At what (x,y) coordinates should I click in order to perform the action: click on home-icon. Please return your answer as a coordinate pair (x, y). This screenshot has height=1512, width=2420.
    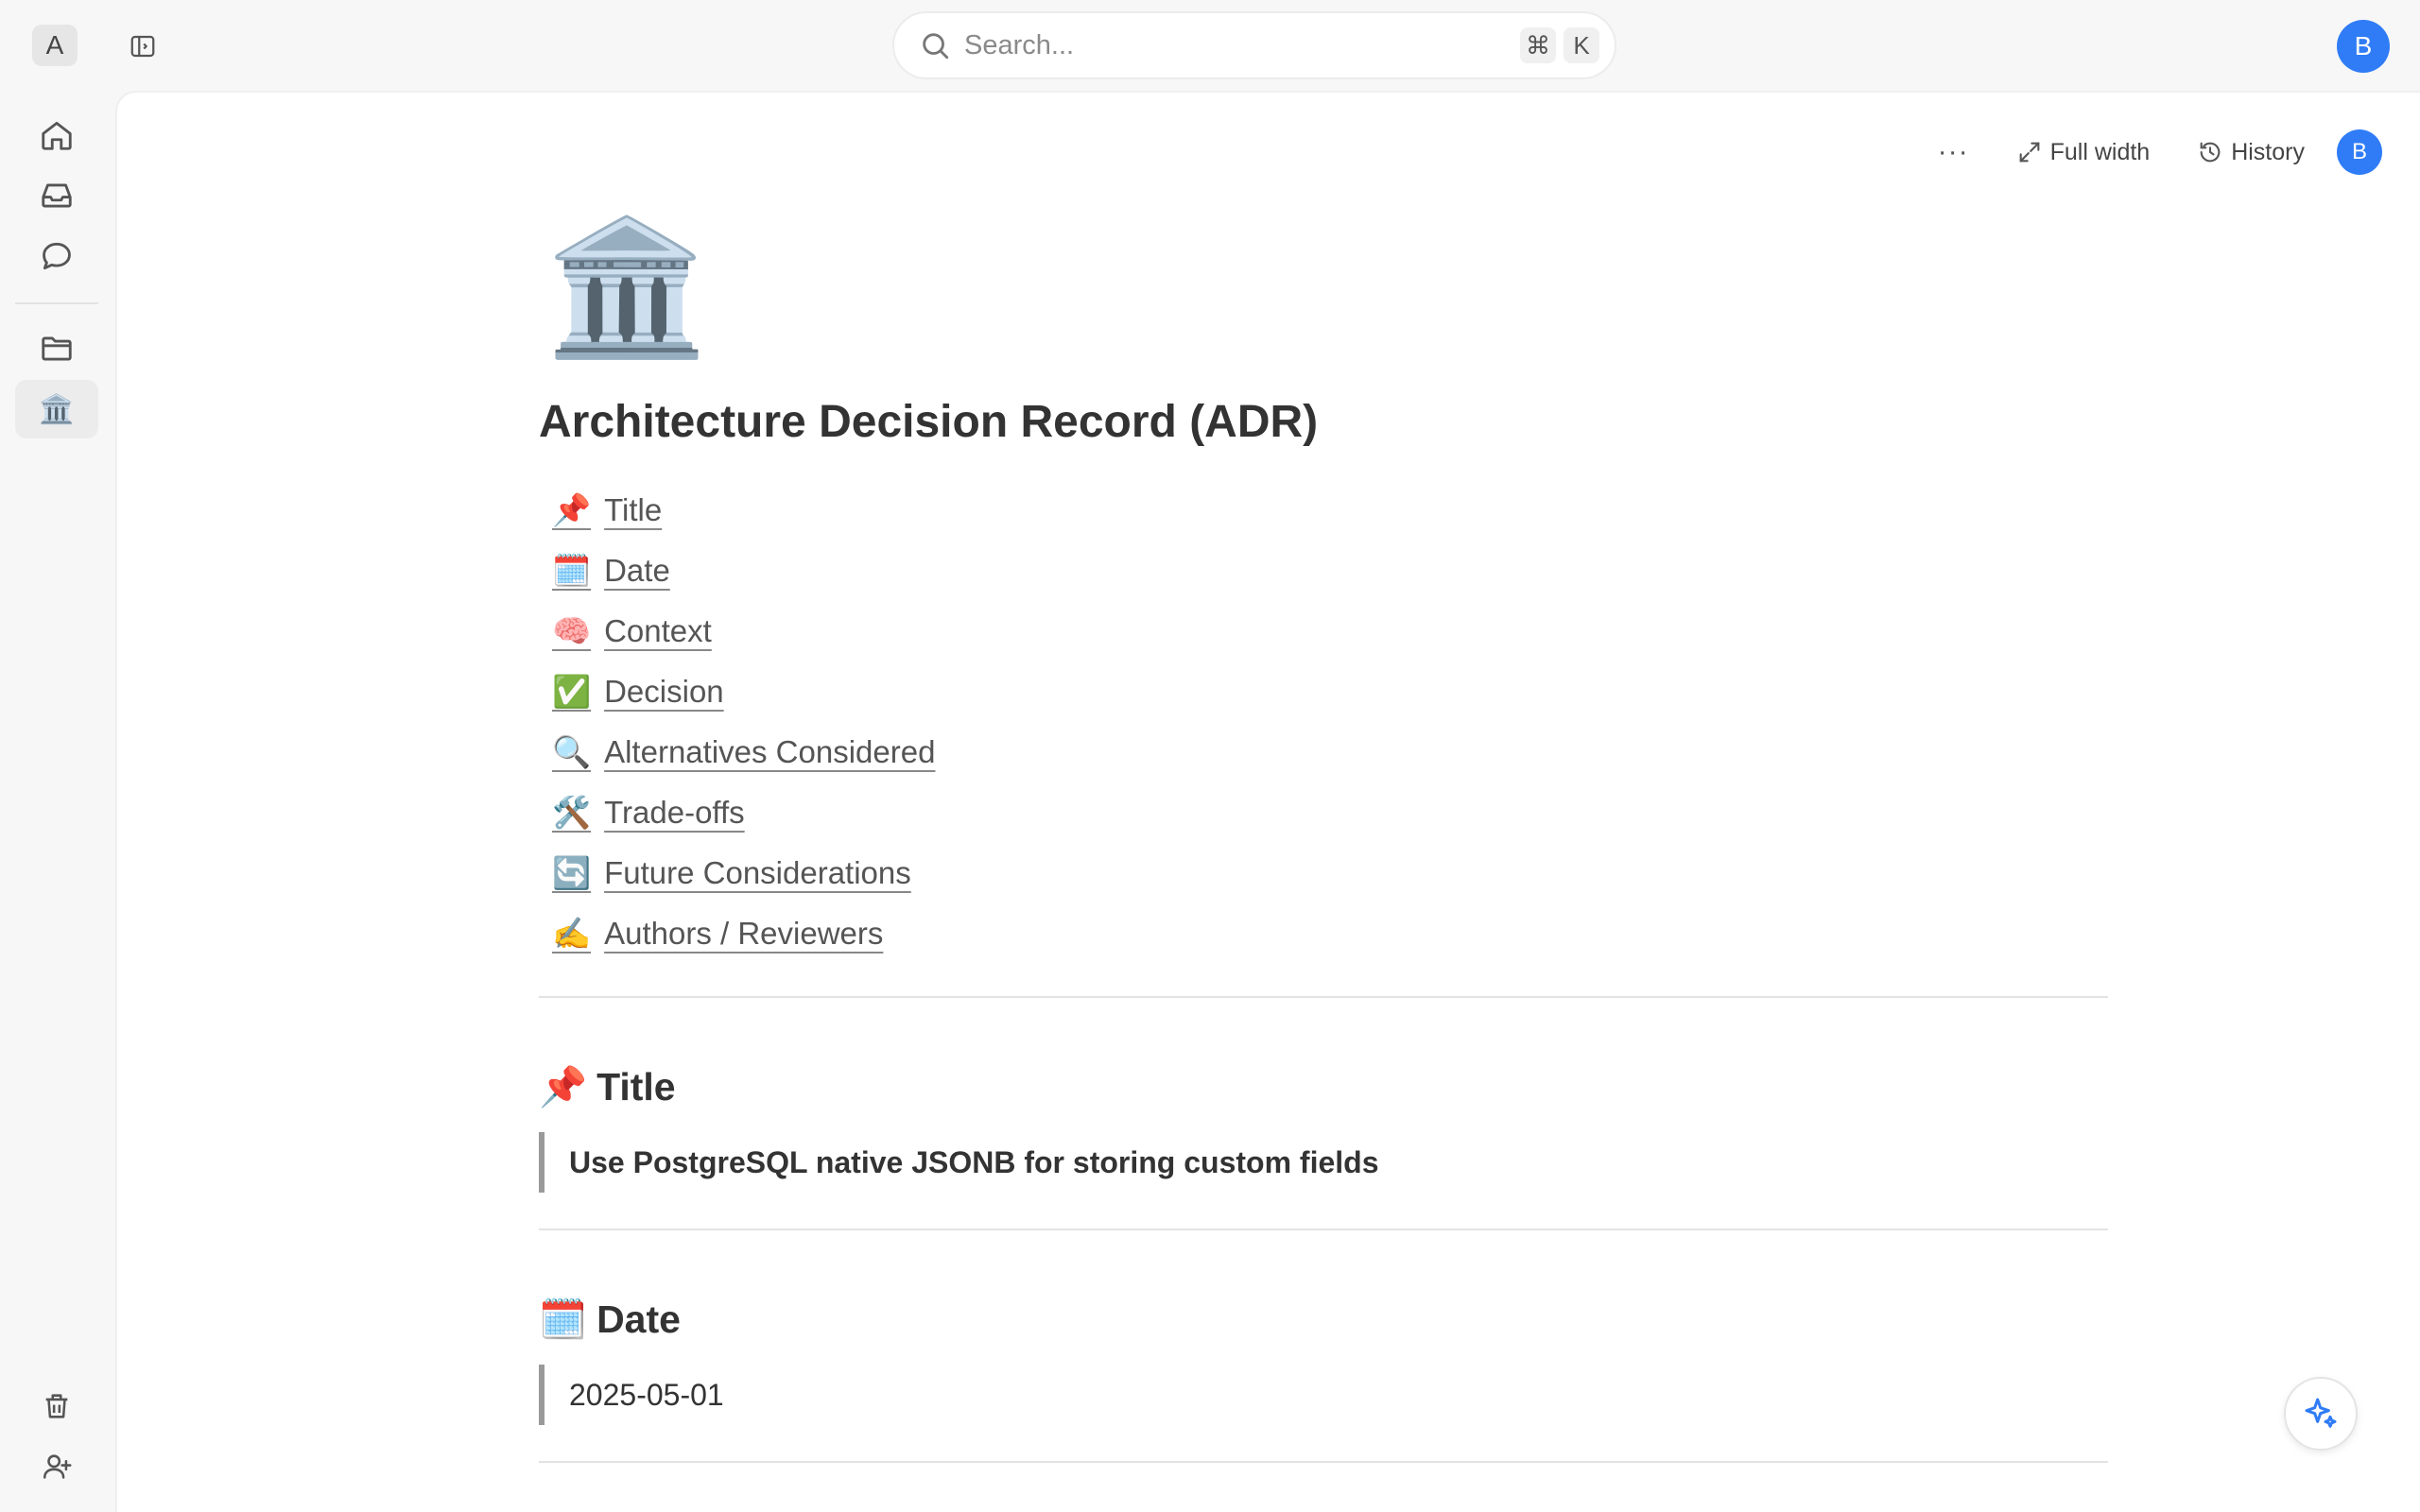
    Looking at the image, I should click on (56, 135).